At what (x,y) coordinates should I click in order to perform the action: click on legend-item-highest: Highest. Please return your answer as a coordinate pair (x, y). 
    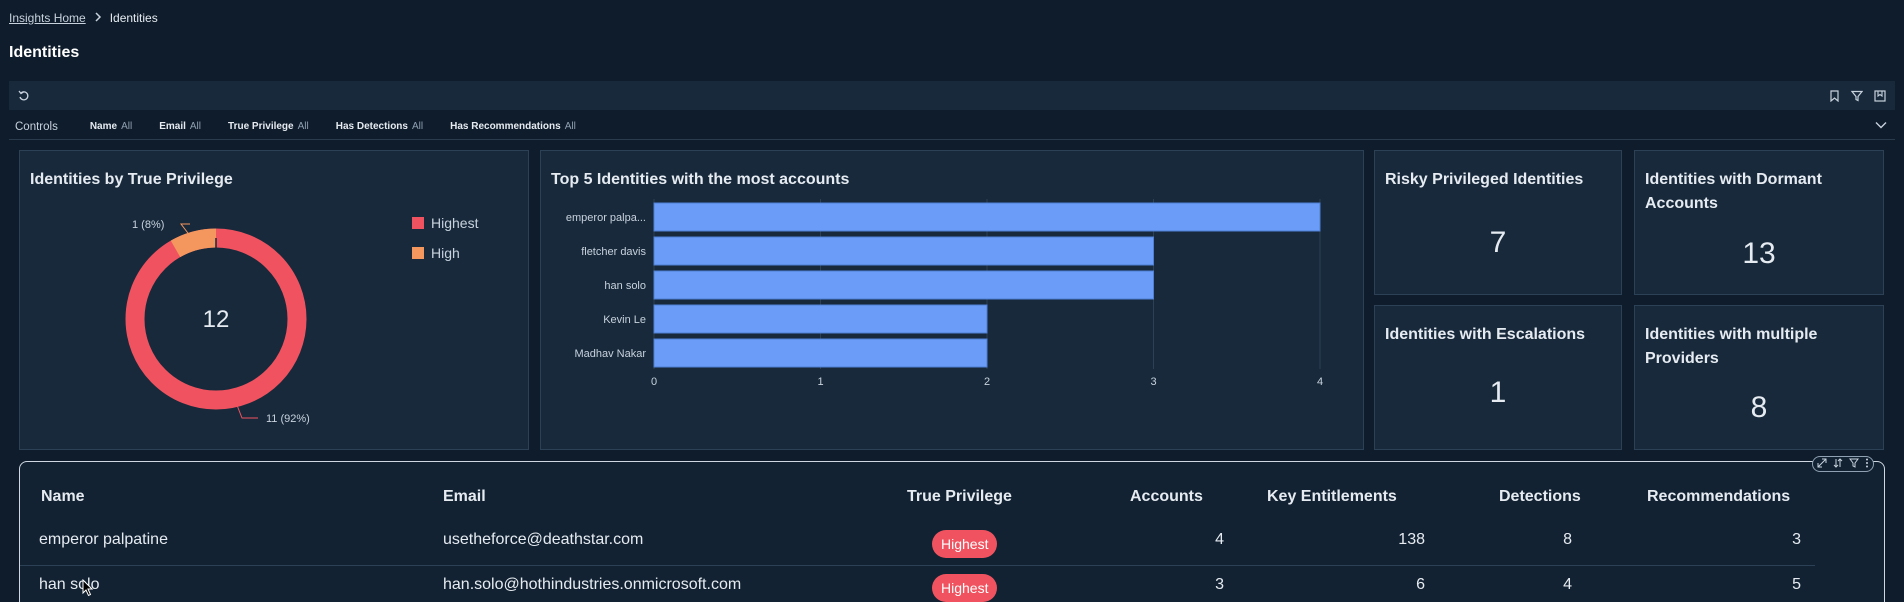
    Looking at the image, I should click on (445, 223).